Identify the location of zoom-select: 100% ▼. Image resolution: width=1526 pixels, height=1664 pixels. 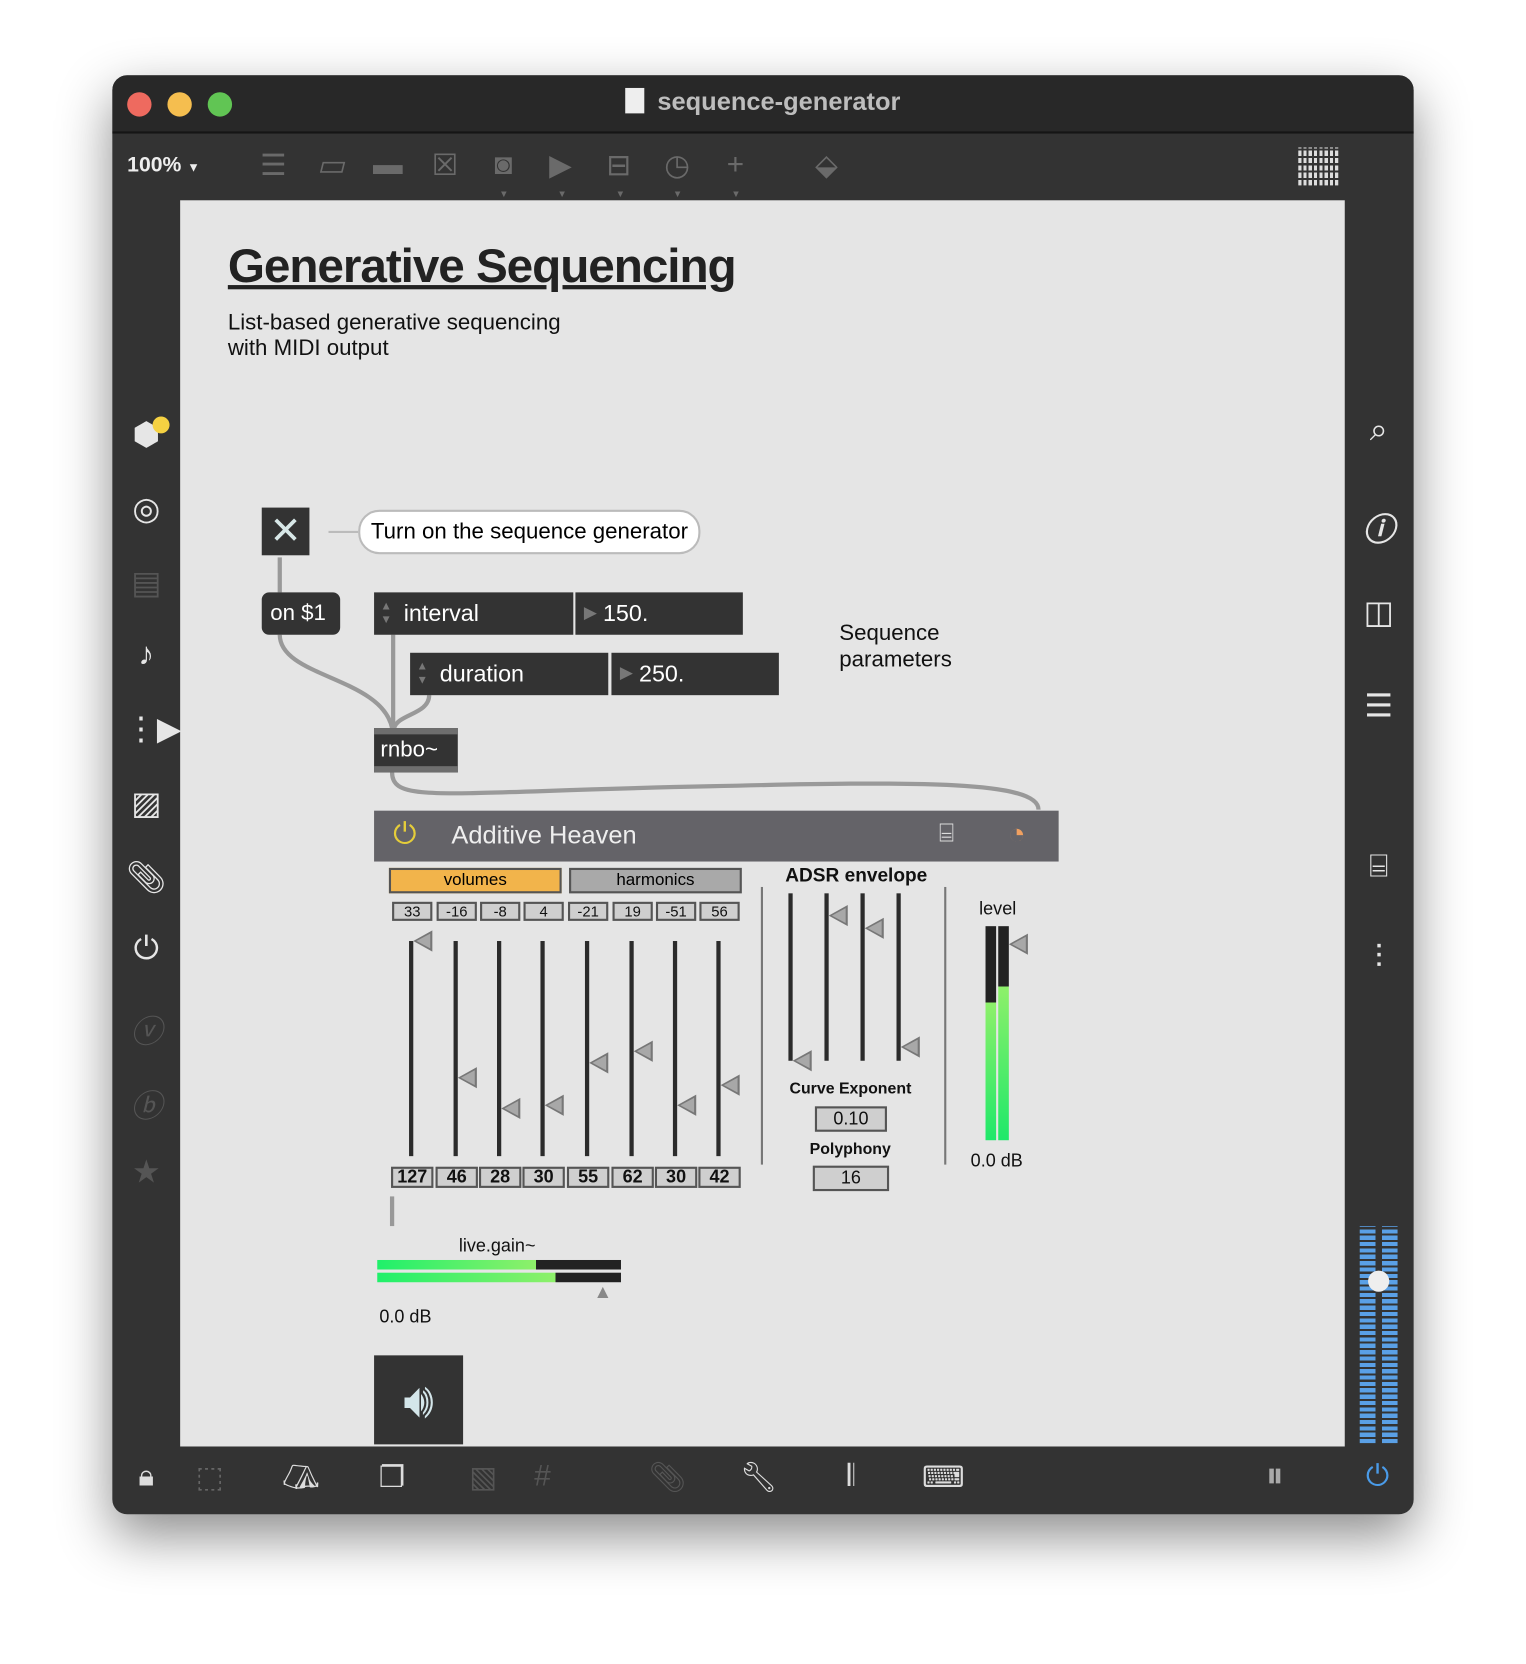
(163, 166).